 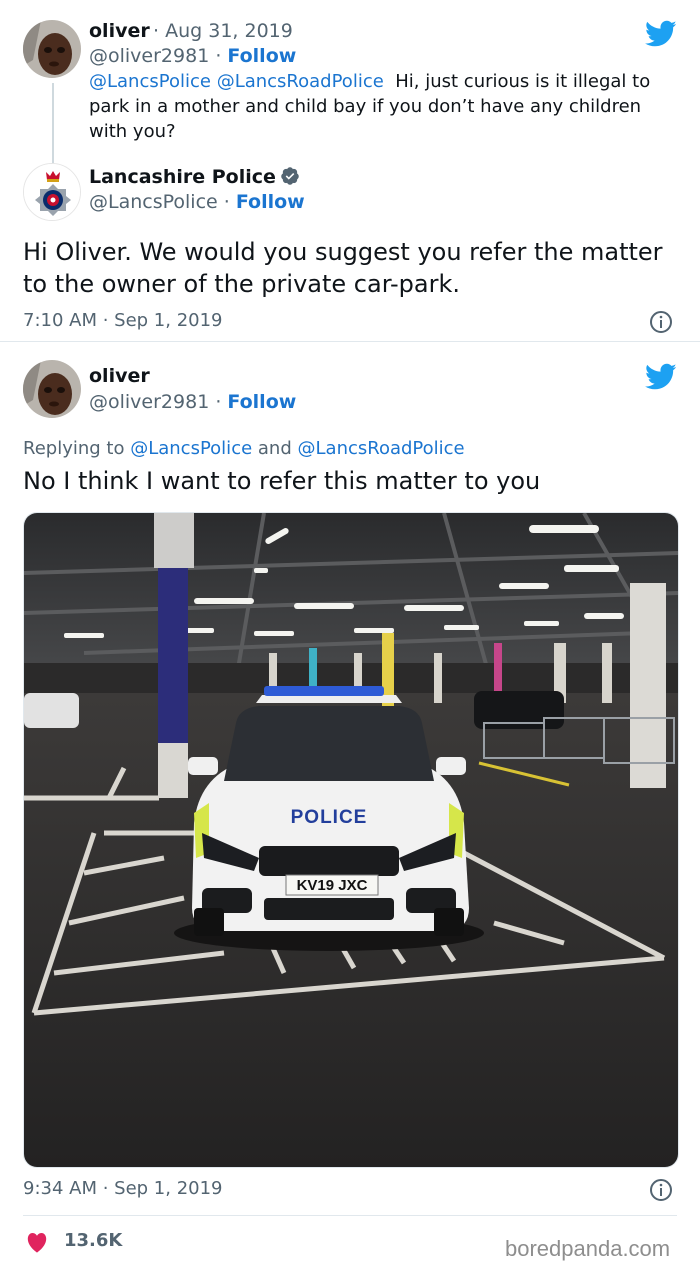 What do you see at coordinates (153, 202) in the screenshot?
I see `police-handle: @LancsPolice` at bounding box center [153, 202].